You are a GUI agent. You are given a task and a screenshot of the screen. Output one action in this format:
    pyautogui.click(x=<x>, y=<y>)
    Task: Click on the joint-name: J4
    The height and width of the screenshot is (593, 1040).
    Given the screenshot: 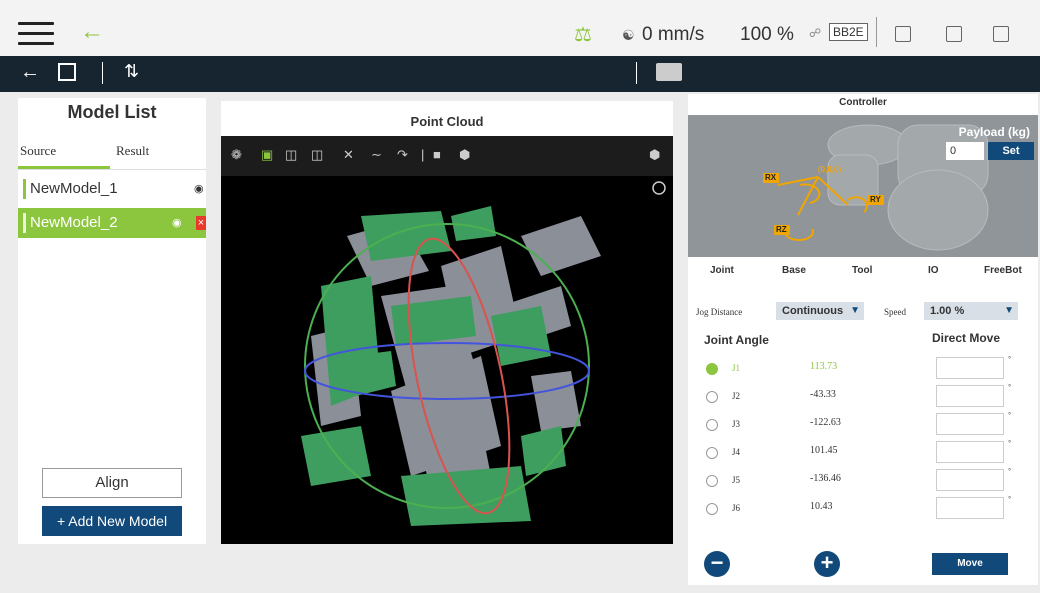 What is the action you would take?
    pyautogui.click(x=736, y=452)
    